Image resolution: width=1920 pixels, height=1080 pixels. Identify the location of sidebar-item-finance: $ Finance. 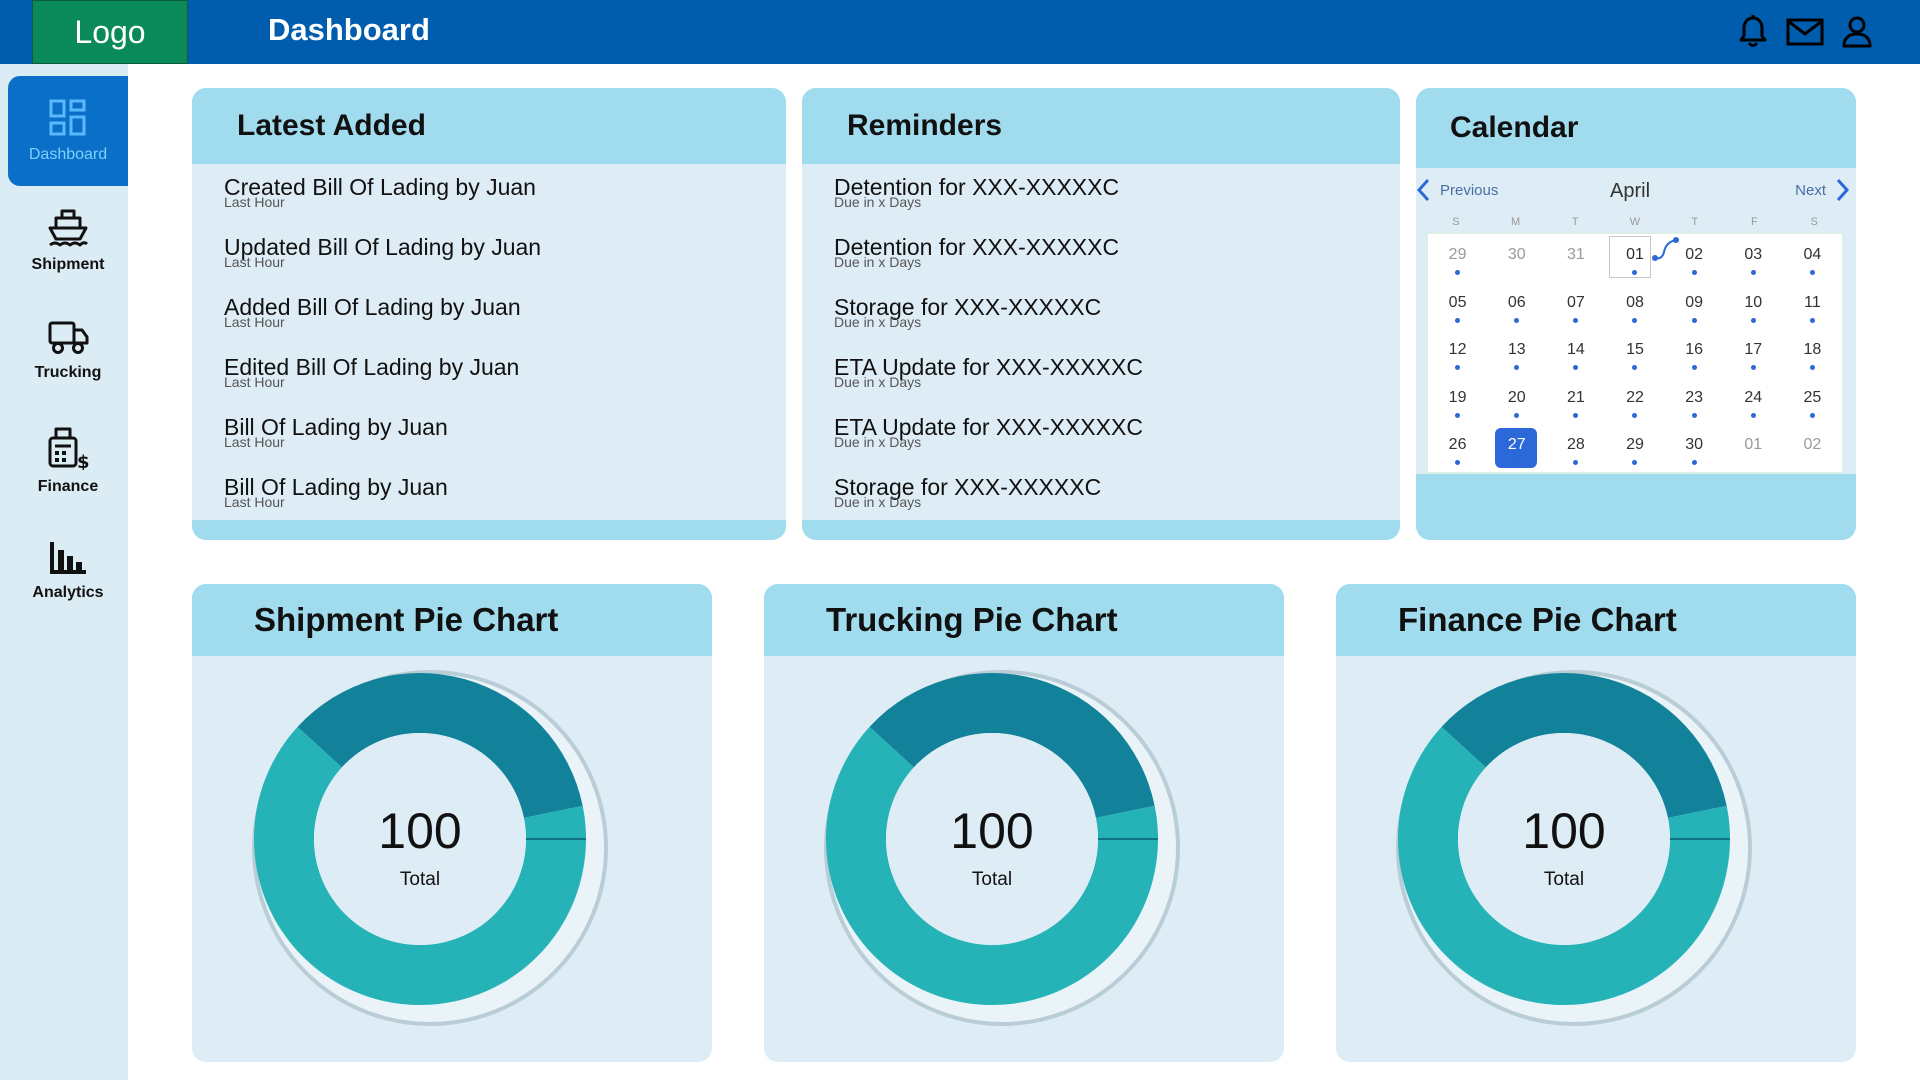
(68, 461).